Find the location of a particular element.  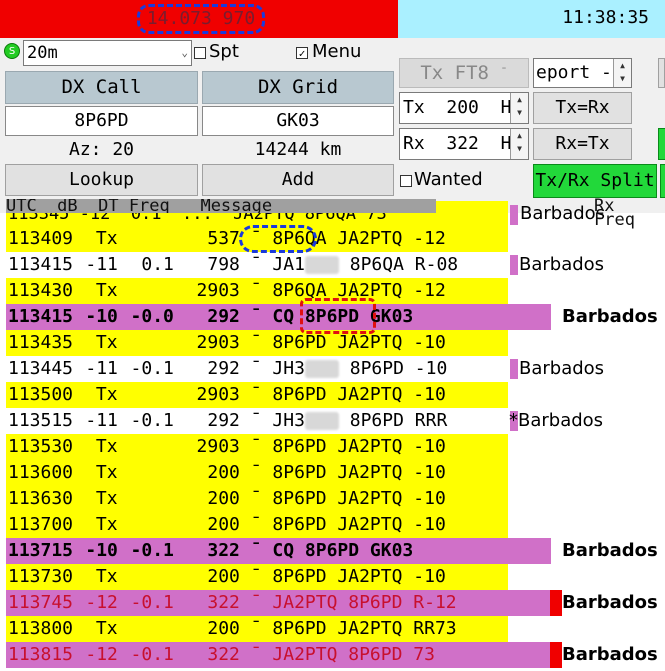

distance-readout: 14244 km is located at coordinates (298, 149).